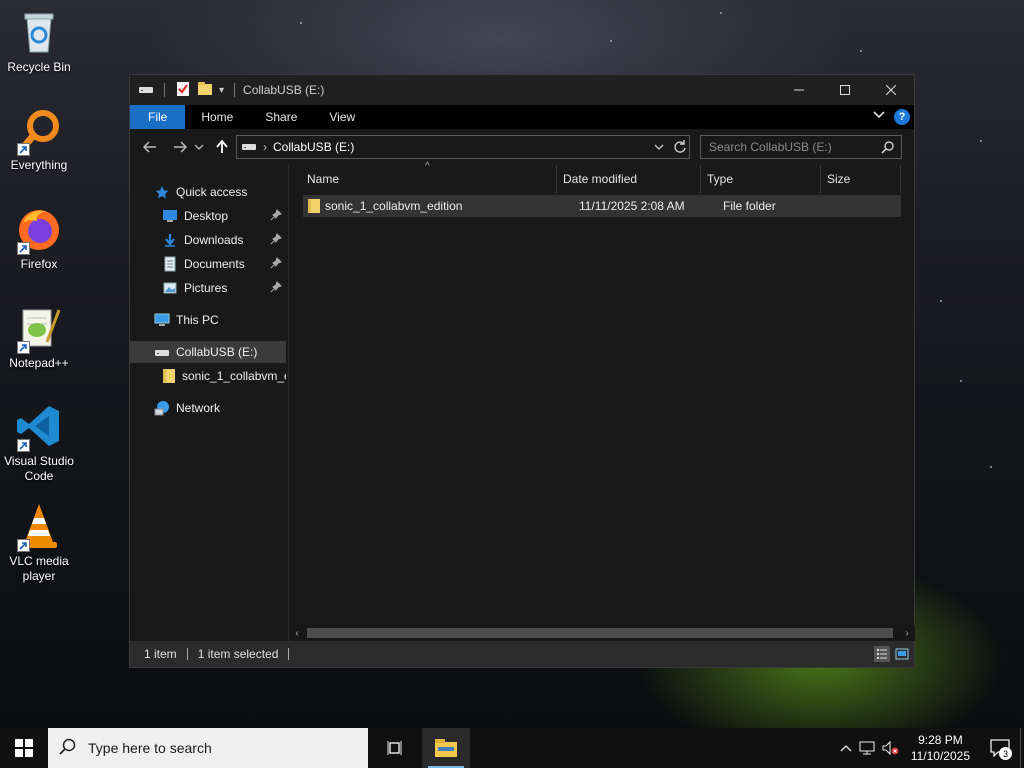  Describe the element at coordinates (902, 654) in the screenshot. I see `large-icons-view-button` at that location.